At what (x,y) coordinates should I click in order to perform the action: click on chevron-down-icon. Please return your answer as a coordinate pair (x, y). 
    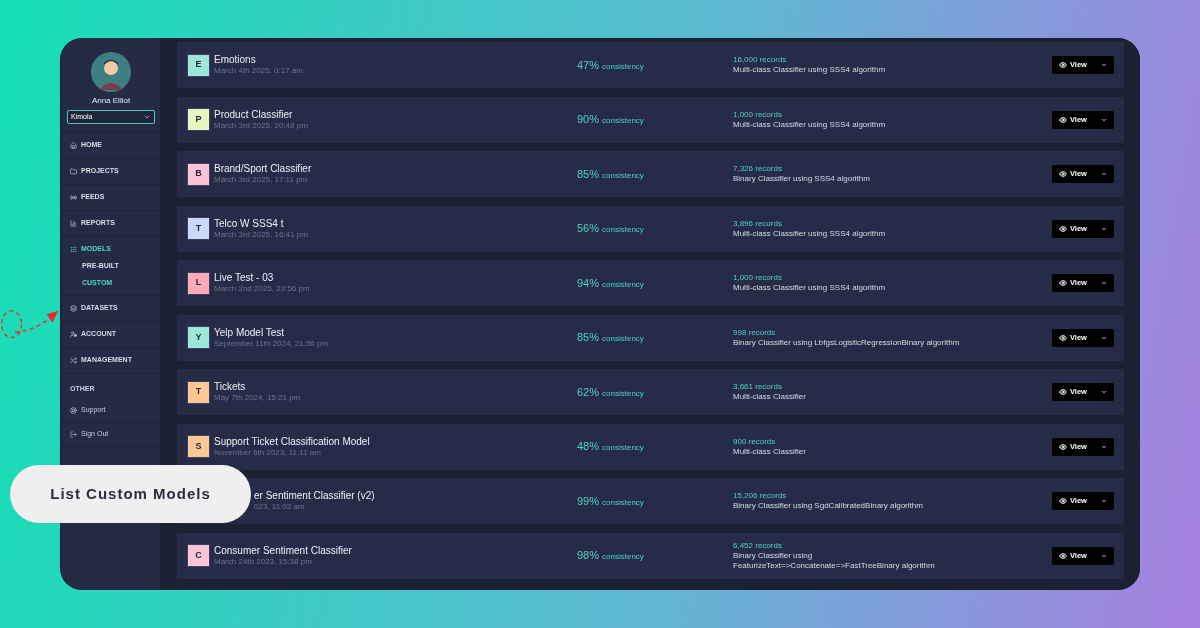
    Looking at the image, I should click on (147, 117).